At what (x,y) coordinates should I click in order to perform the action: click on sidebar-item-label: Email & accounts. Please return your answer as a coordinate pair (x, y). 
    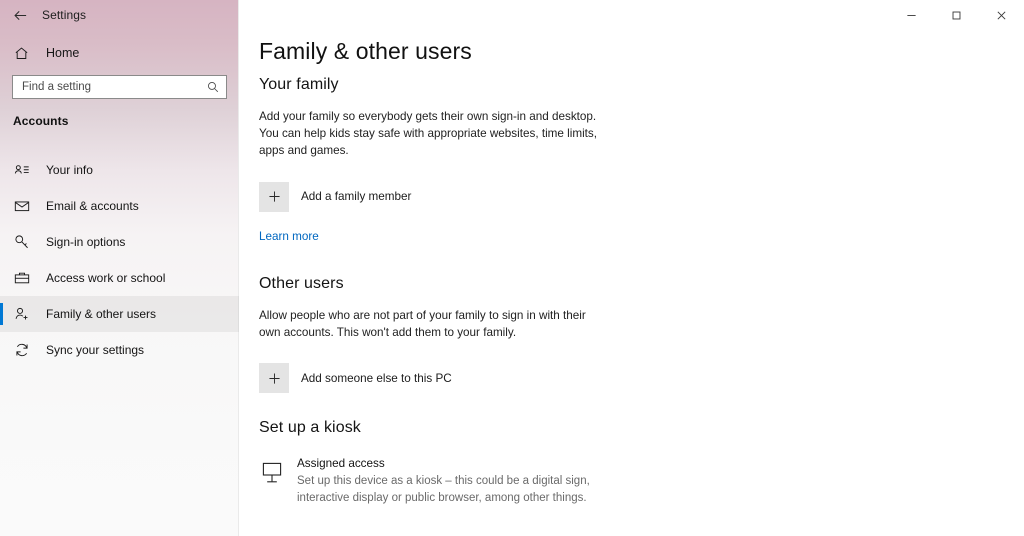
    Looking at the image, I should click on (92, 206).